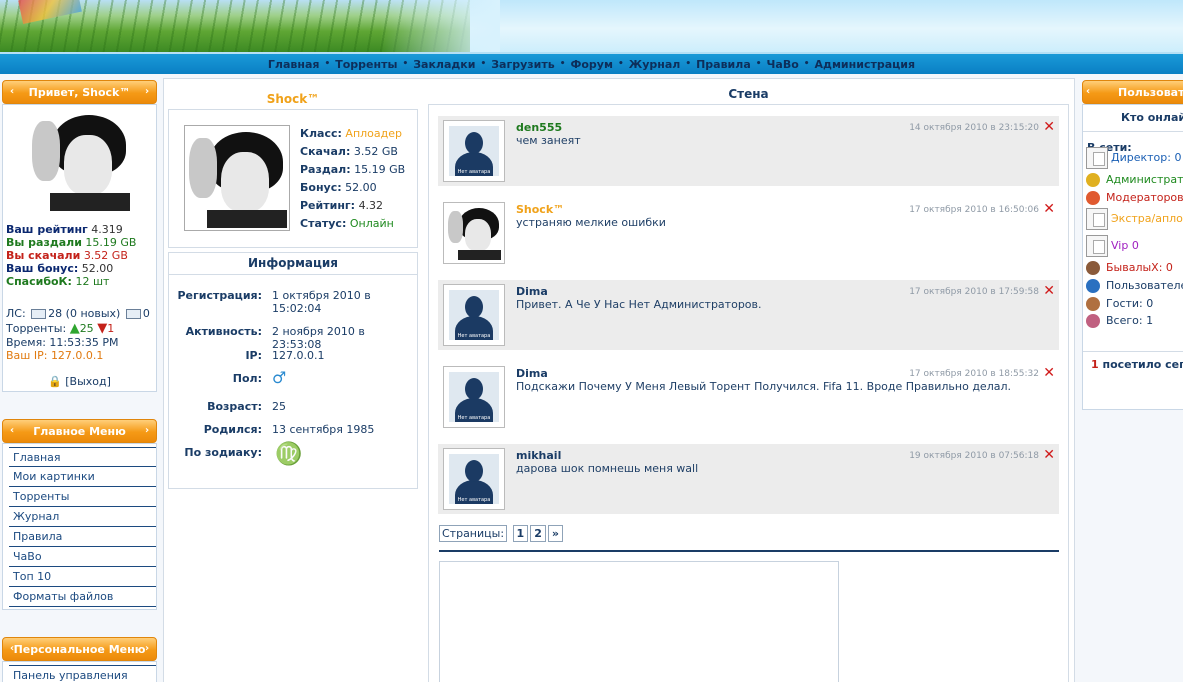  What do you see at coordinates (783, 64) in the screenshot?
I see `nav-item-7: ЧаВо` at bounding box center [783, 64].